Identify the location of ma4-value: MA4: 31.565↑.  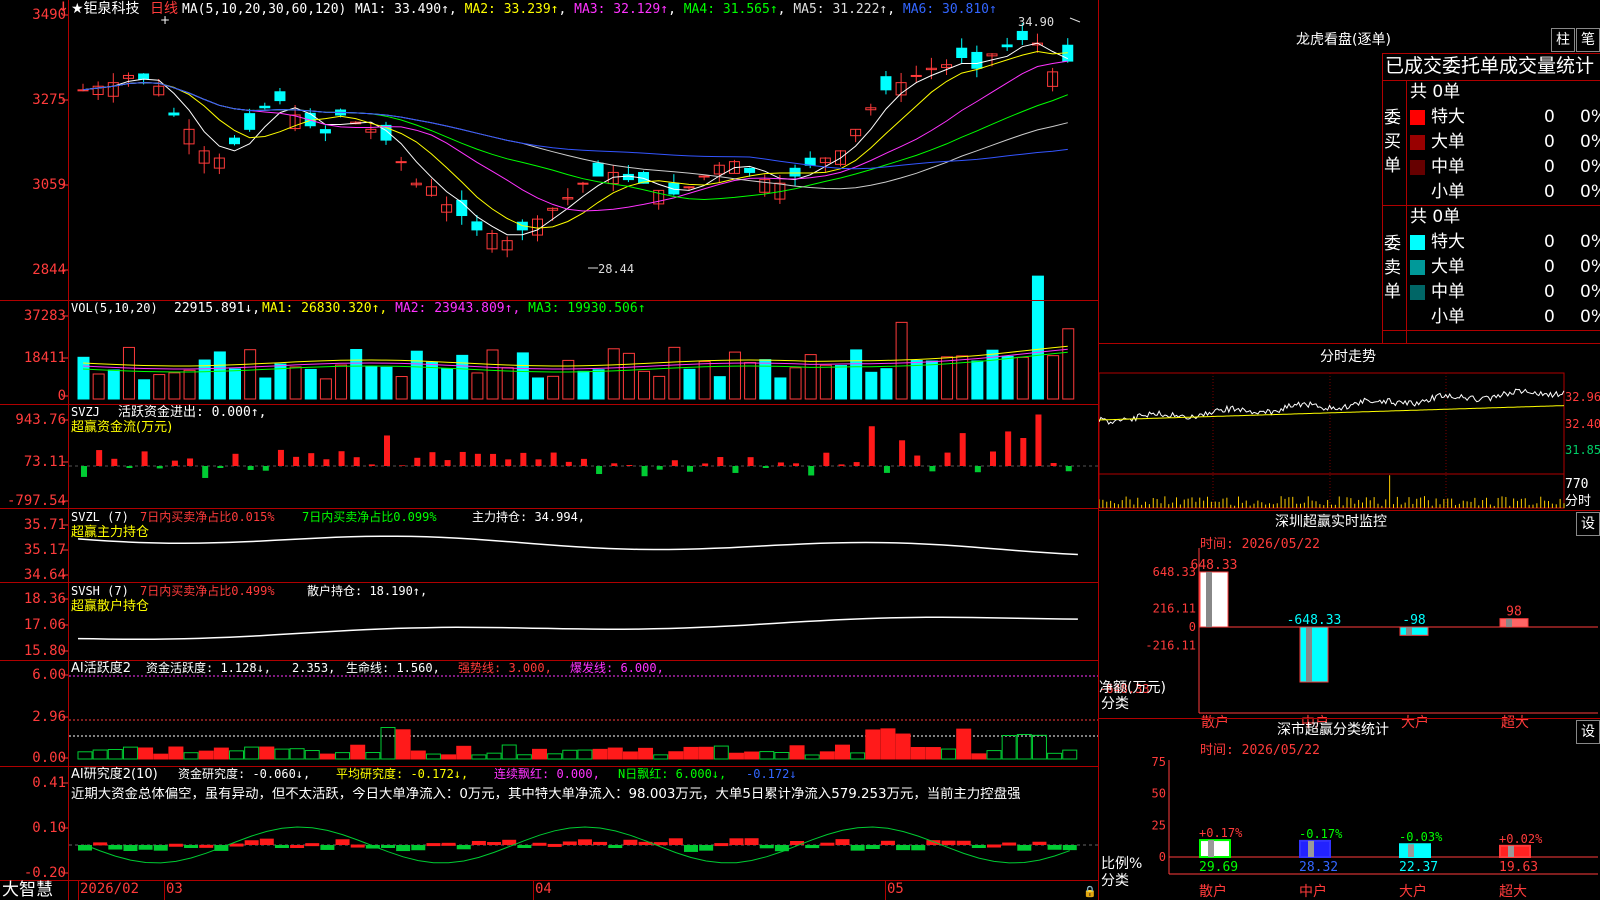
(730, 9).